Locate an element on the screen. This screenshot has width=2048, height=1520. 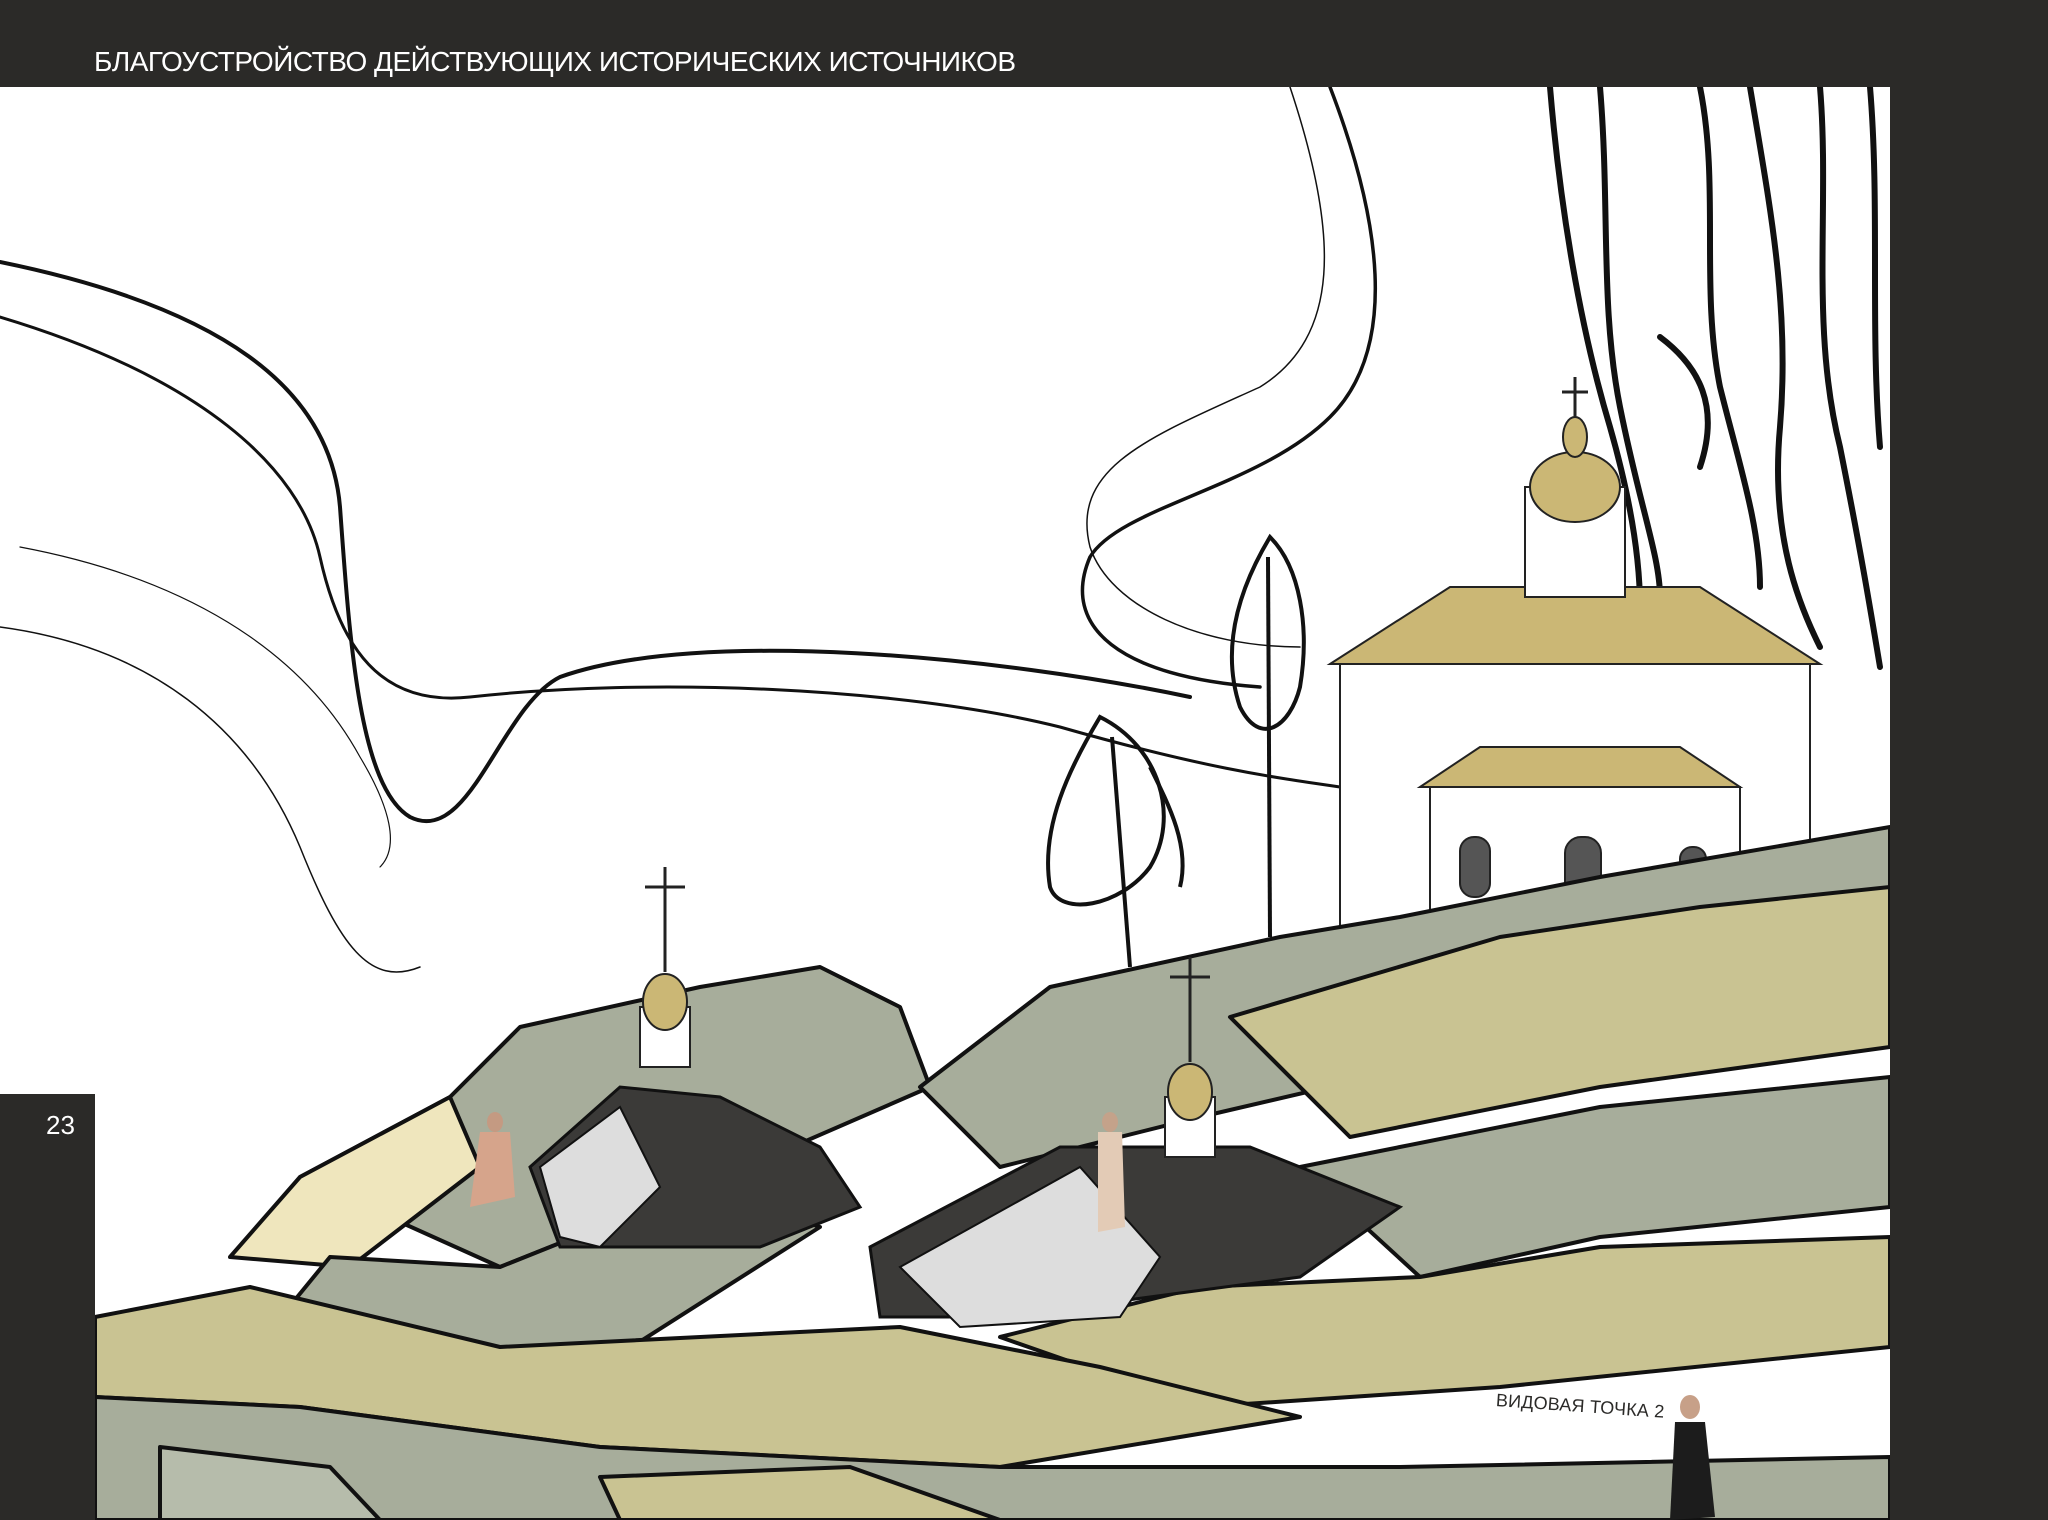
page-number: 23 is located at coordinates (60, 1125).